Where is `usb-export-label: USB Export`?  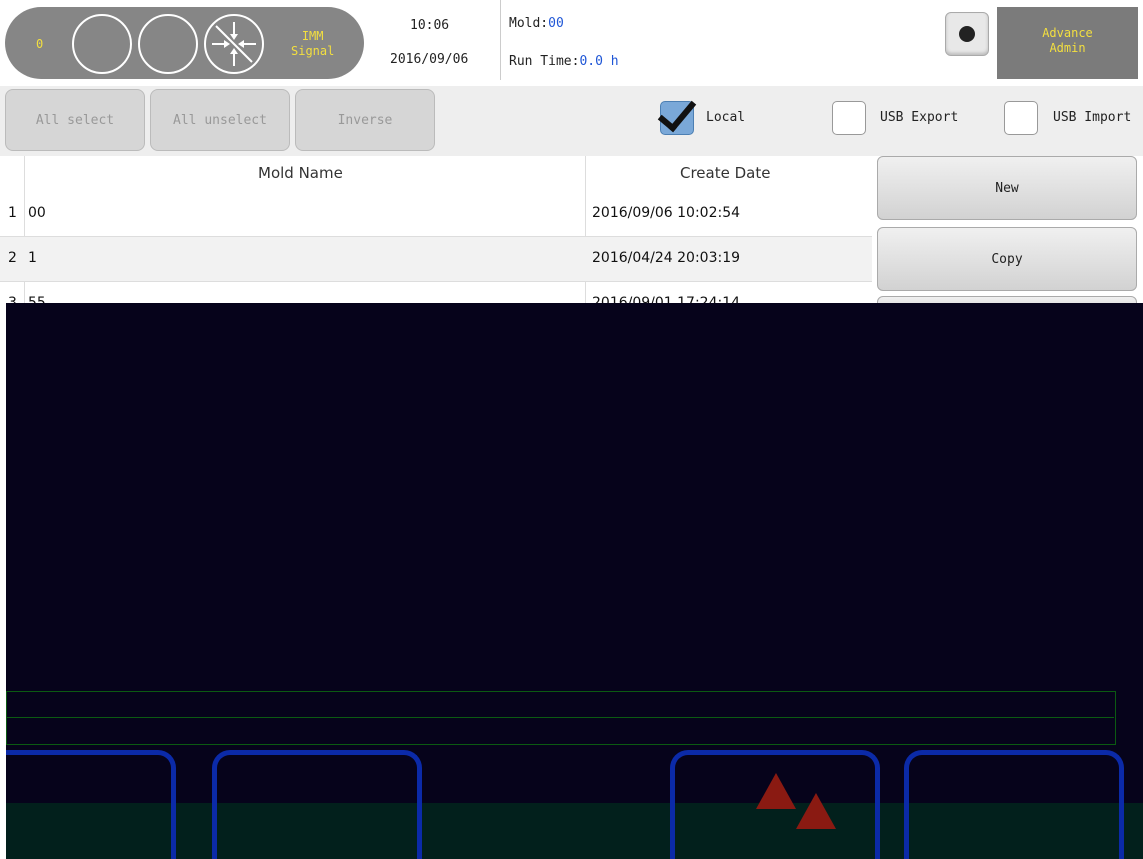
usb-export-label: USB Export is located at coordinates (919, 117).